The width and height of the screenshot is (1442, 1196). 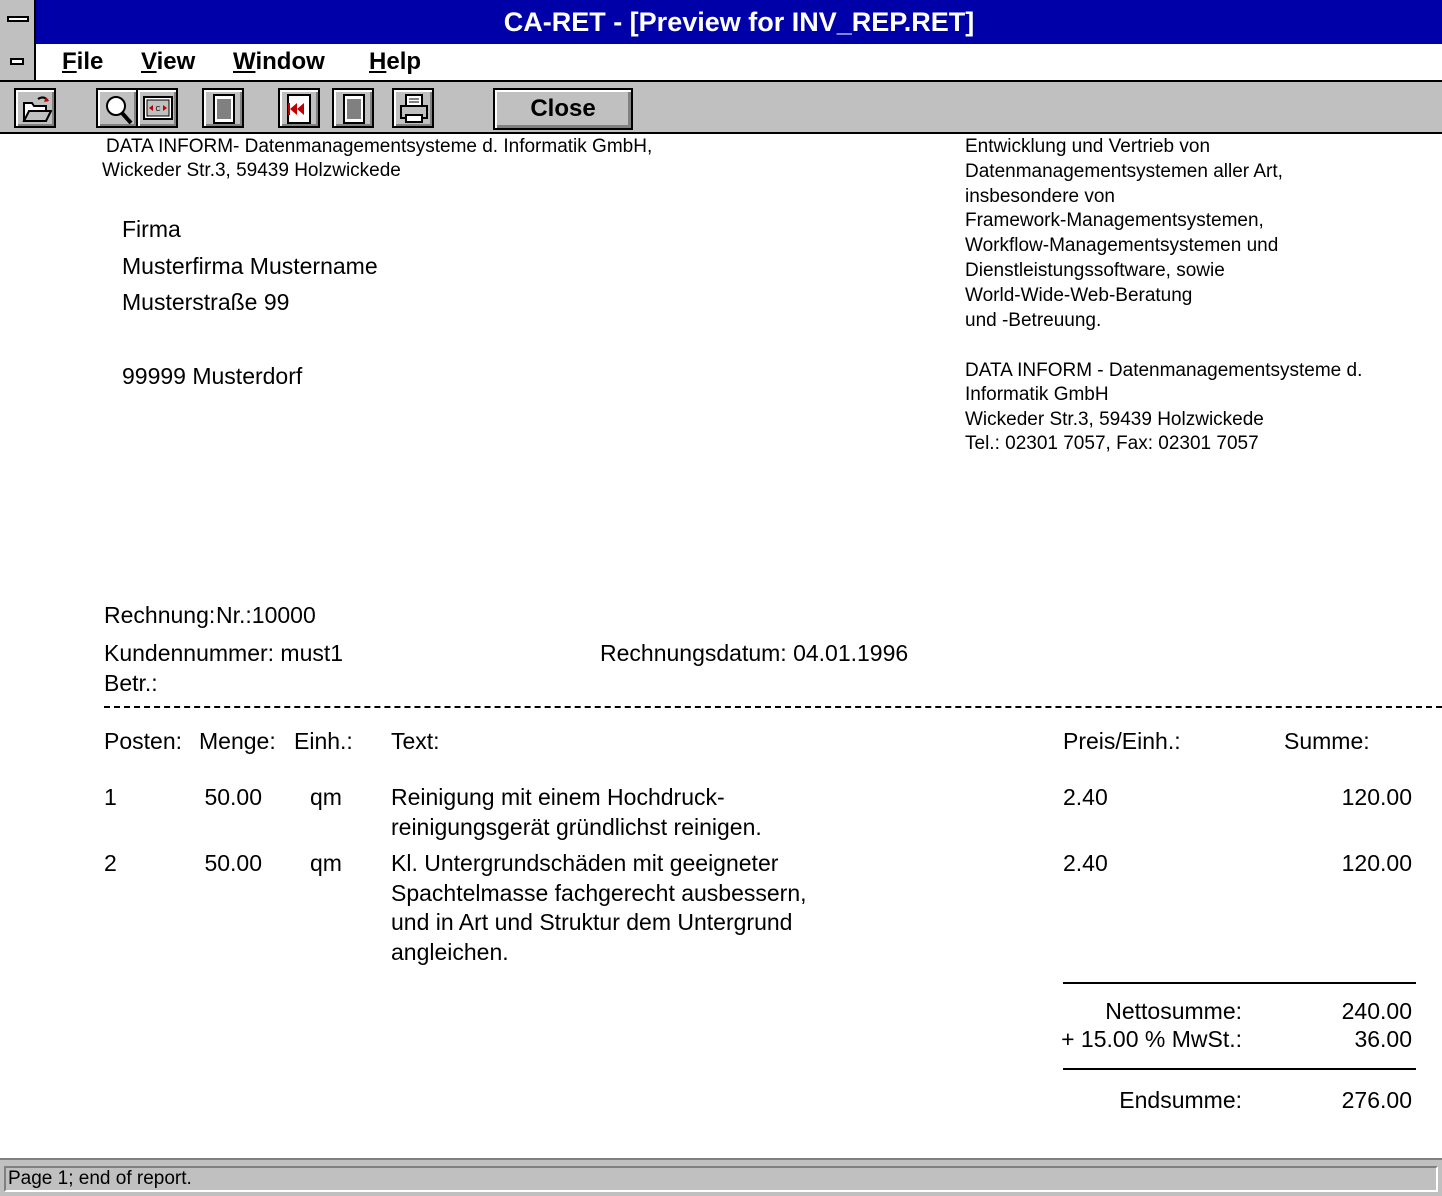 I want to click on net-total-value: 240.00, so click(x=1376, y=1011).